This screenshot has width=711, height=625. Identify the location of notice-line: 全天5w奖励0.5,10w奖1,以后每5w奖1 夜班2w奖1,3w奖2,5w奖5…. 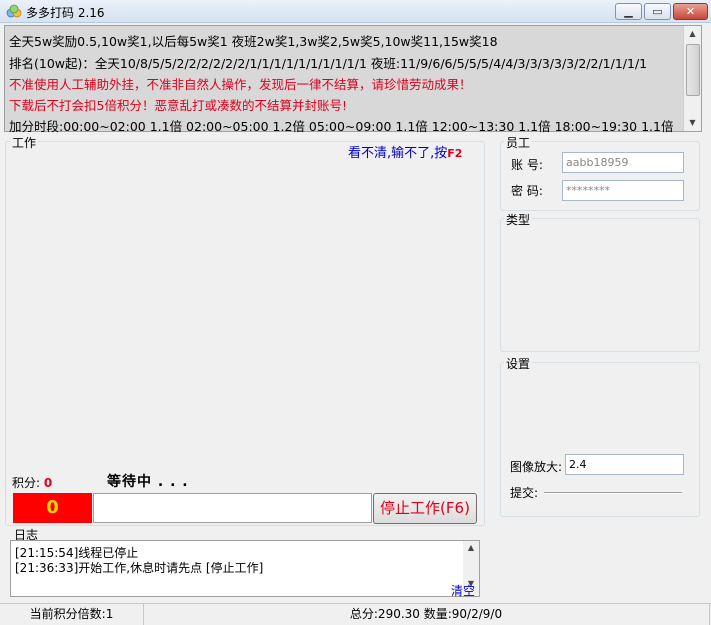
(253, 41).